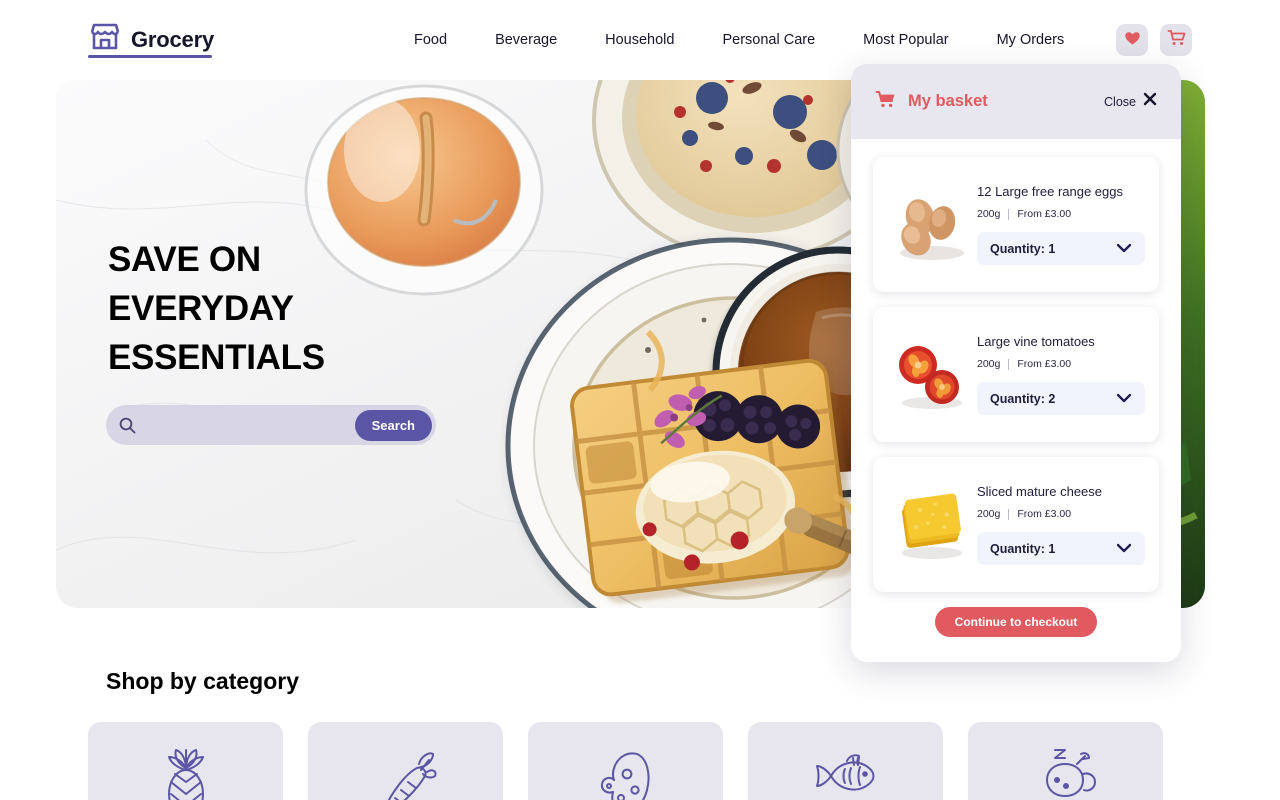 This screenshot has height=800, width=1280. I want to click on nav-item-most-popular: Most Popular, so click(905, 40).